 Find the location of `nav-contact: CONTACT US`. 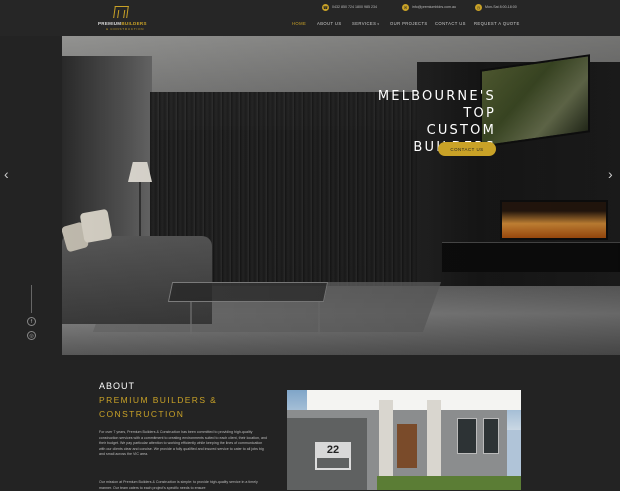

nav-contact: CONTACT US is located at coordinates (450, 23).